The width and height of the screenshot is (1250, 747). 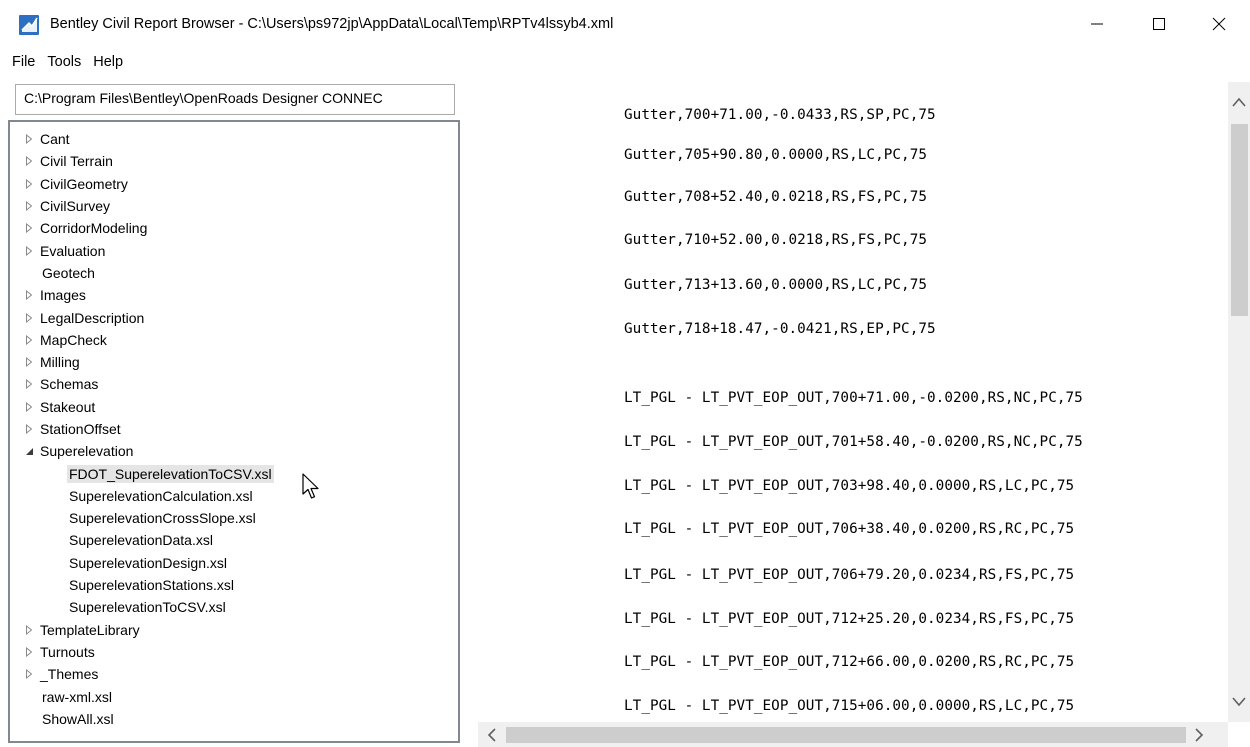 What do you see at coordinates (1159, 24) in the screenshot?
I see `maximize-button` at bounding box center [1159, 24].